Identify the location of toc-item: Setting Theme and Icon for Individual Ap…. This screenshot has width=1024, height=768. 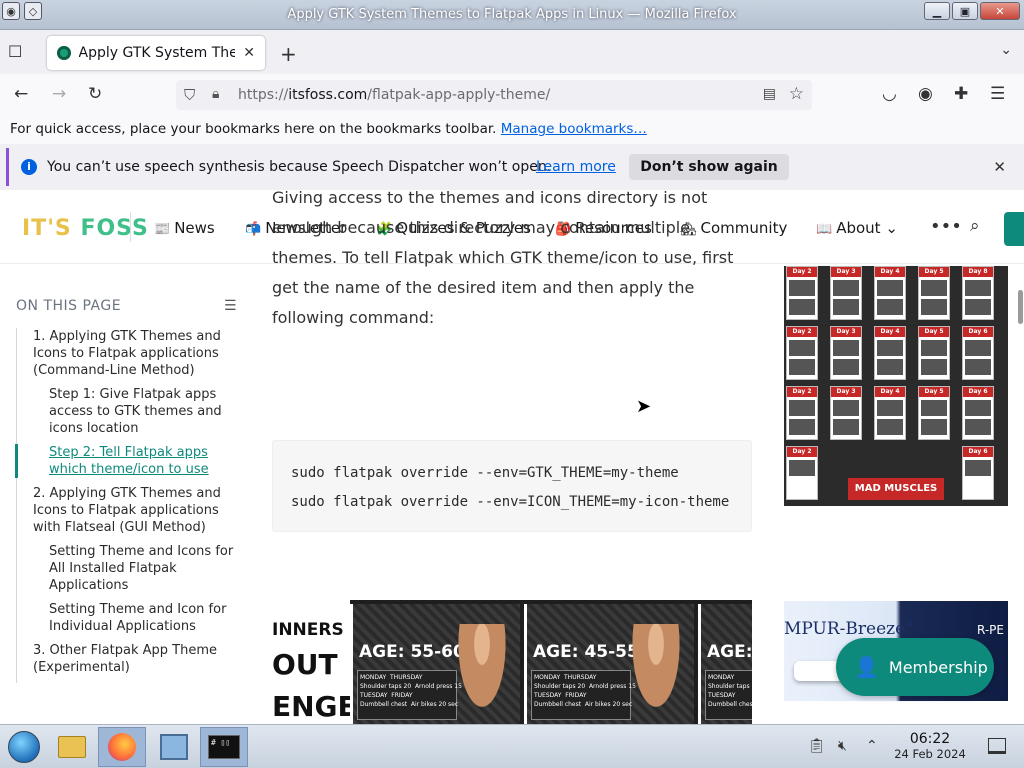
(129, 618).